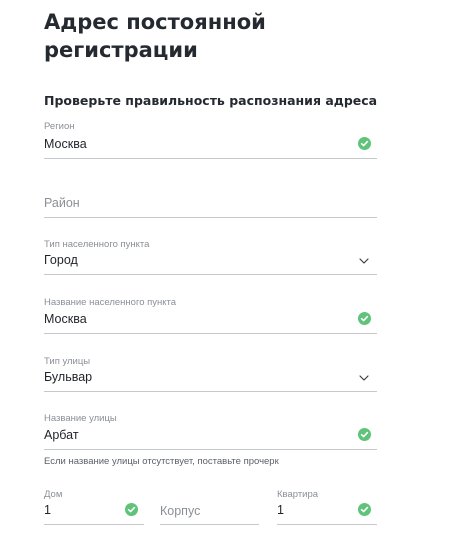  Describe the element at coordinates (47, 510) in the screenshot. I see `house-value: 1` at that location.